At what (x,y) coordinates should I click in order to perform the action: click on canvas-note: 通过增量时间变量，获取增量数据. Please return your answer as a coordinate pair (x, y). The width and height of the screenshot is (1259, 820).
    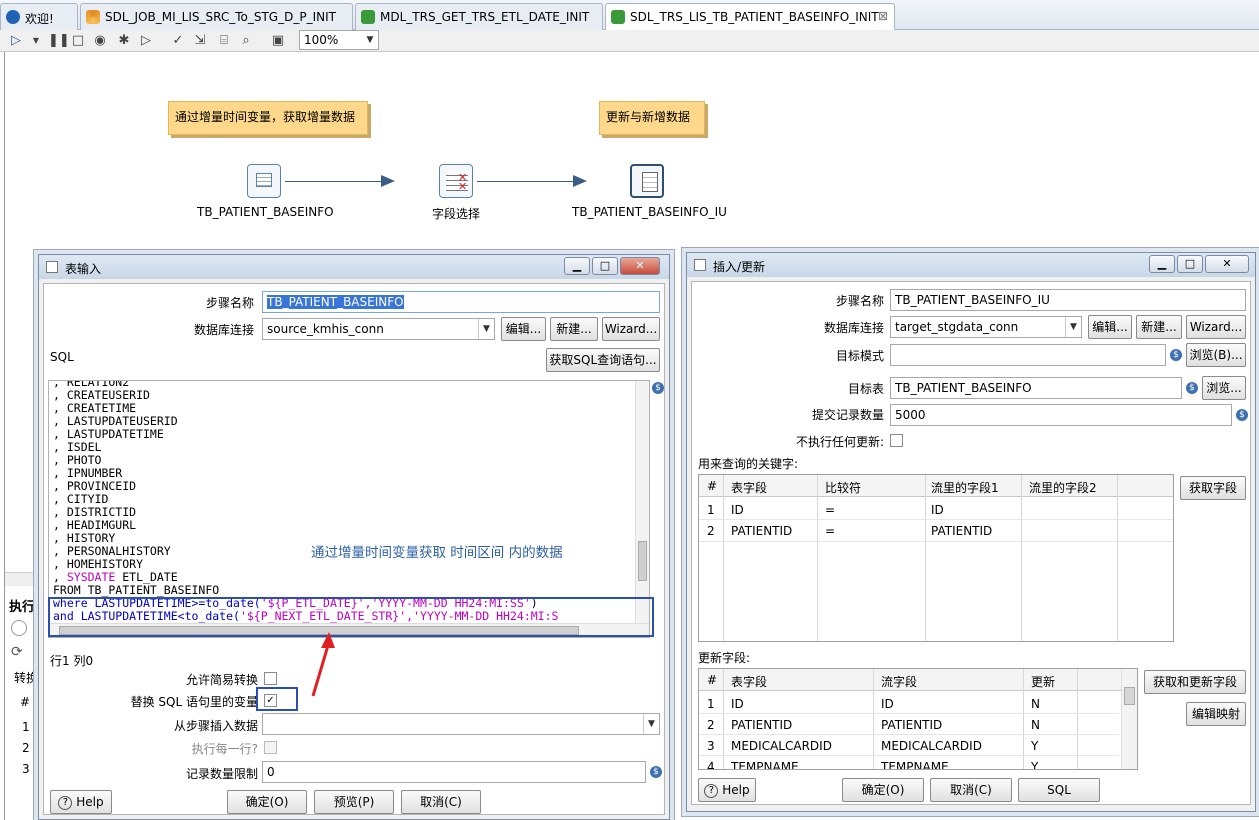
    Looking at the image, I should click on (268, 118).